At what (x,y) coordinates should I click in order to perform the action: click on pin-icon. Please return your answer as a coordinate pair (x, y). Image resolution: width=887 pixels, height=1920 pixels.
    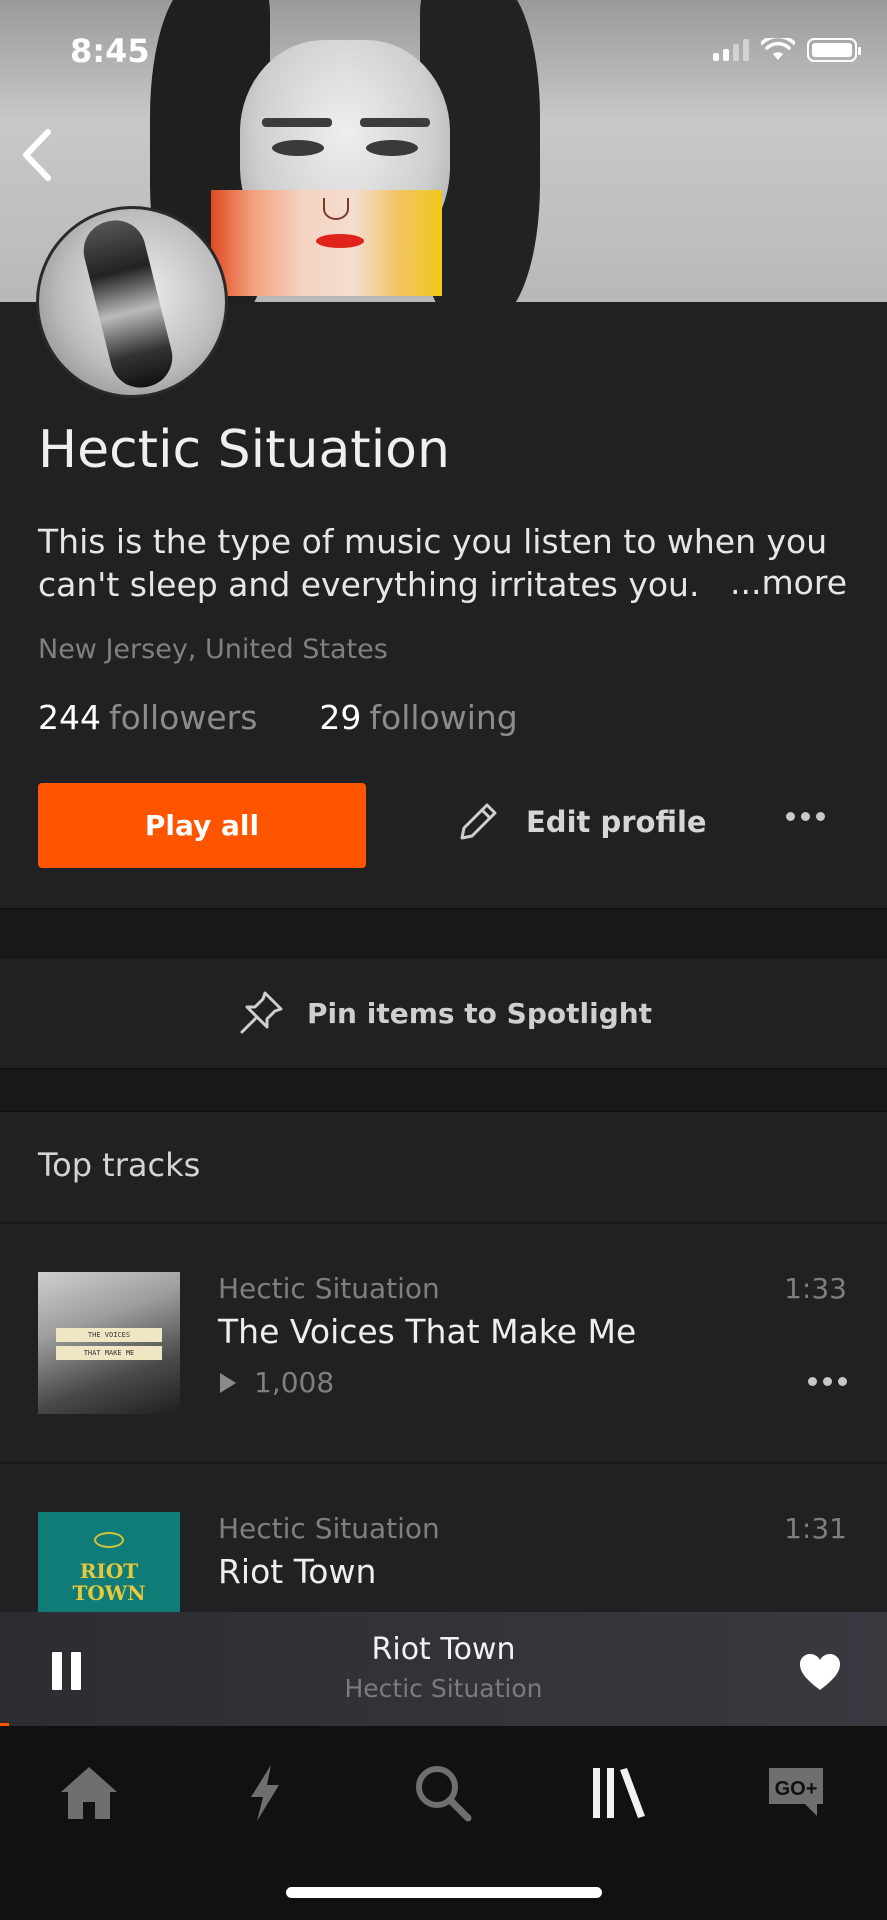
    Looking at the image, I should click on (261, 1012).